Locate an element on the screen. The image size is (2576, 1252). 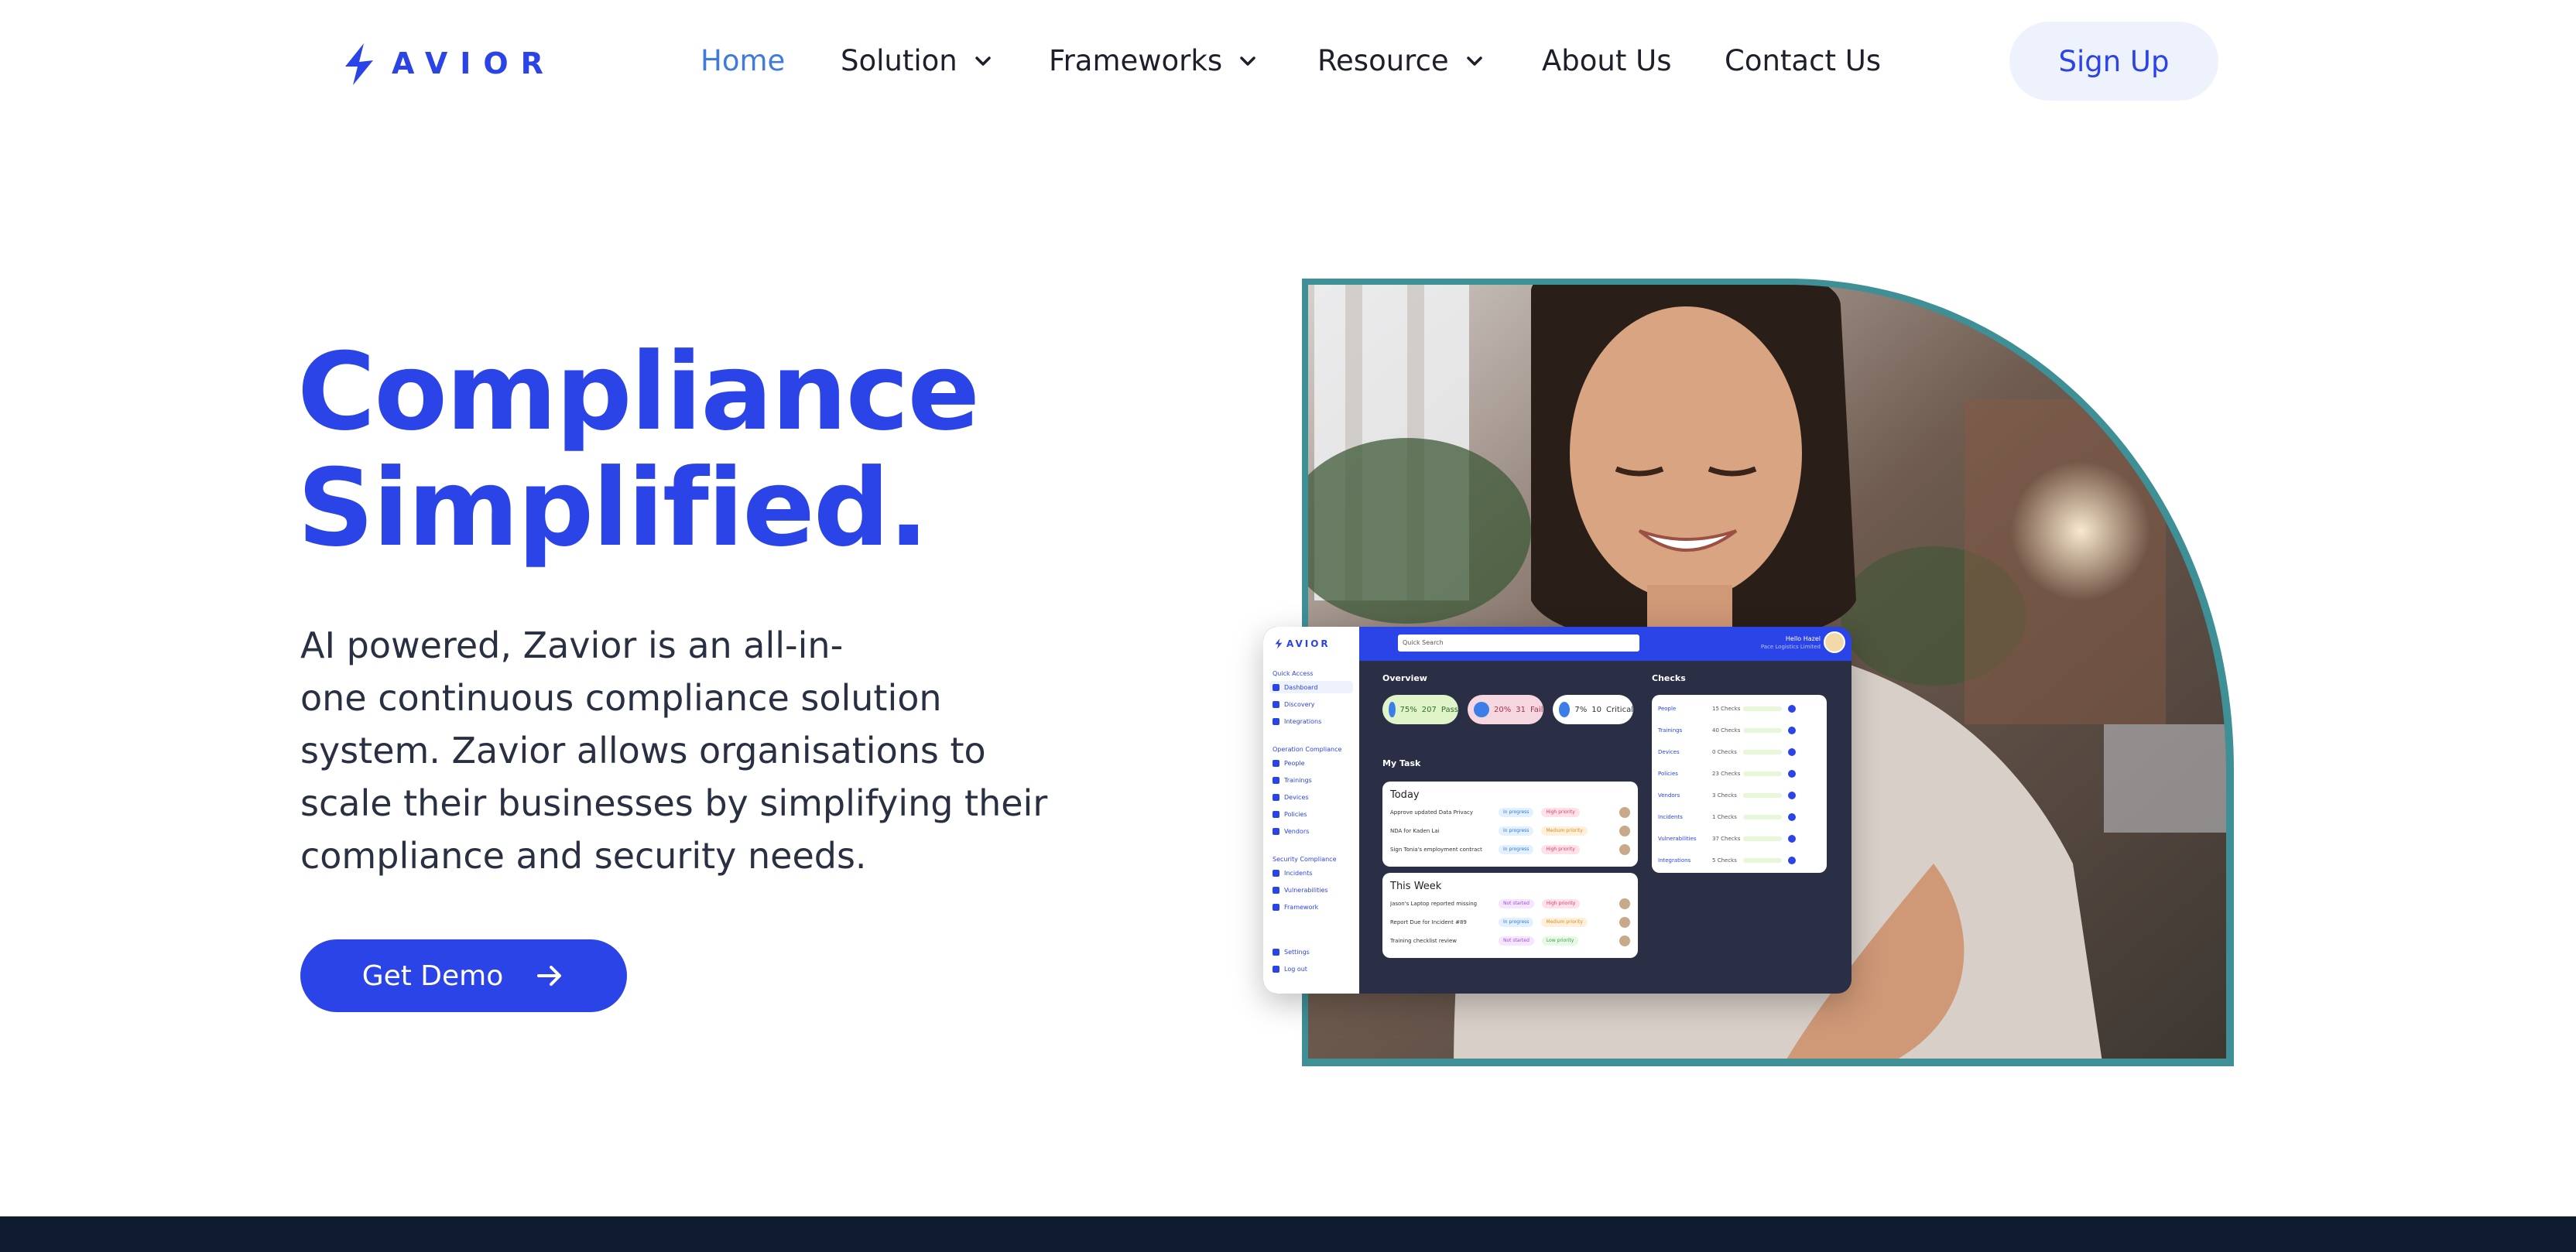
sidebar-item-vendors: Vendors is located at coordinates (1291, 831).